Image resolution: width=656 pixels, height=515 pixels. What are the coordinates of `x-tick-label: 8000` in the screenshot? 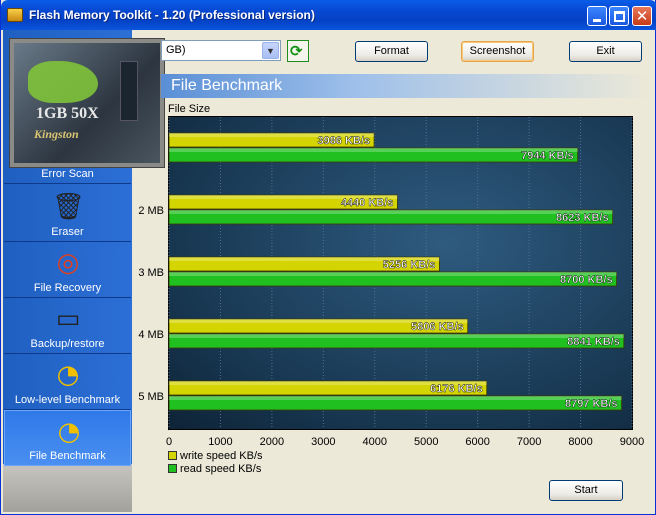 It's located at (580, 442).